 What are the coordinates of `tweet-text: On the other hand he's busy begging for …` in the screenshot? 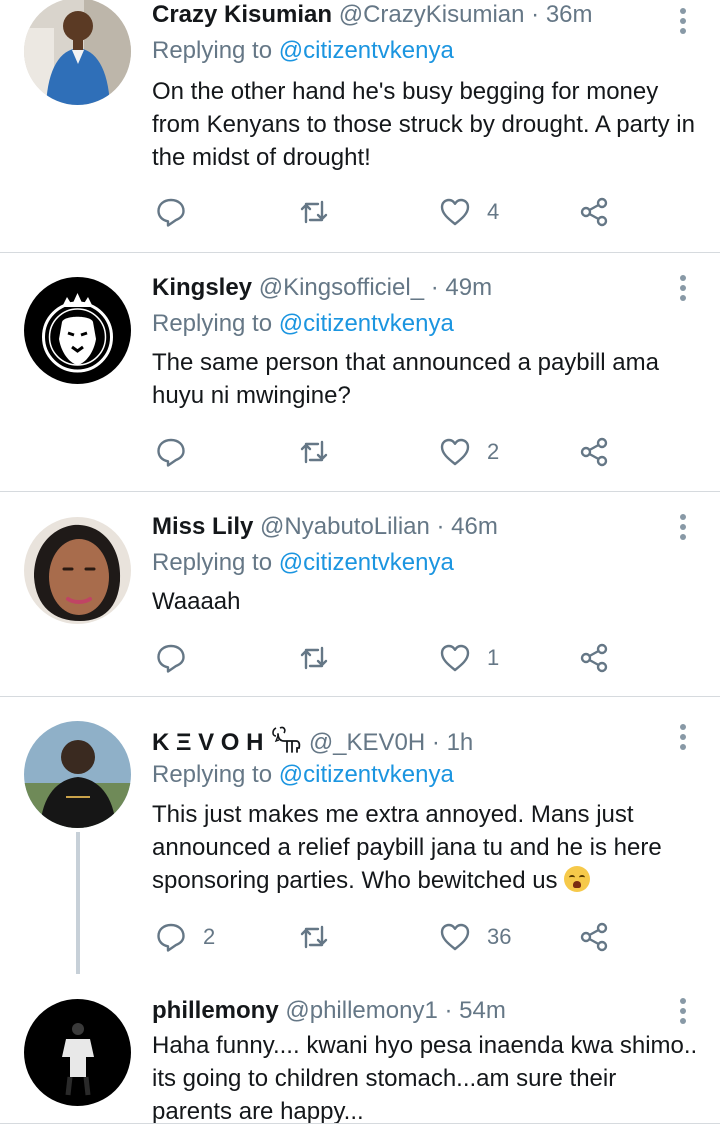 It's located at (423, 124).